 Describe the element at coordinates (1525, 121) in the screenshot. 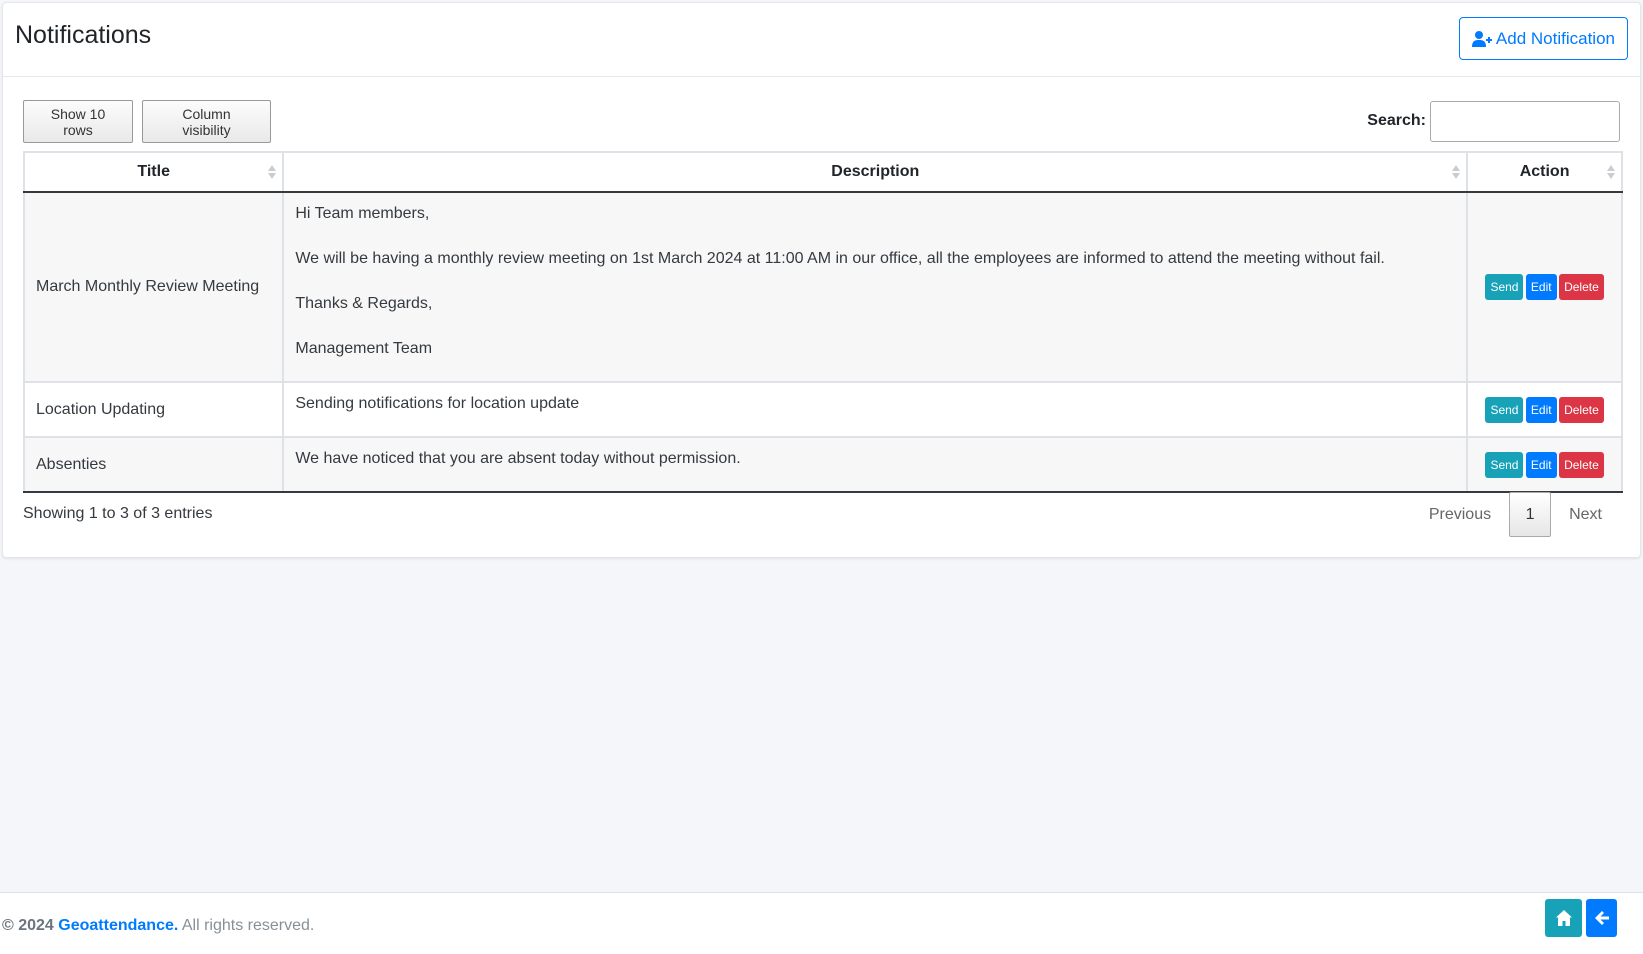

I see `search-input` at that location.